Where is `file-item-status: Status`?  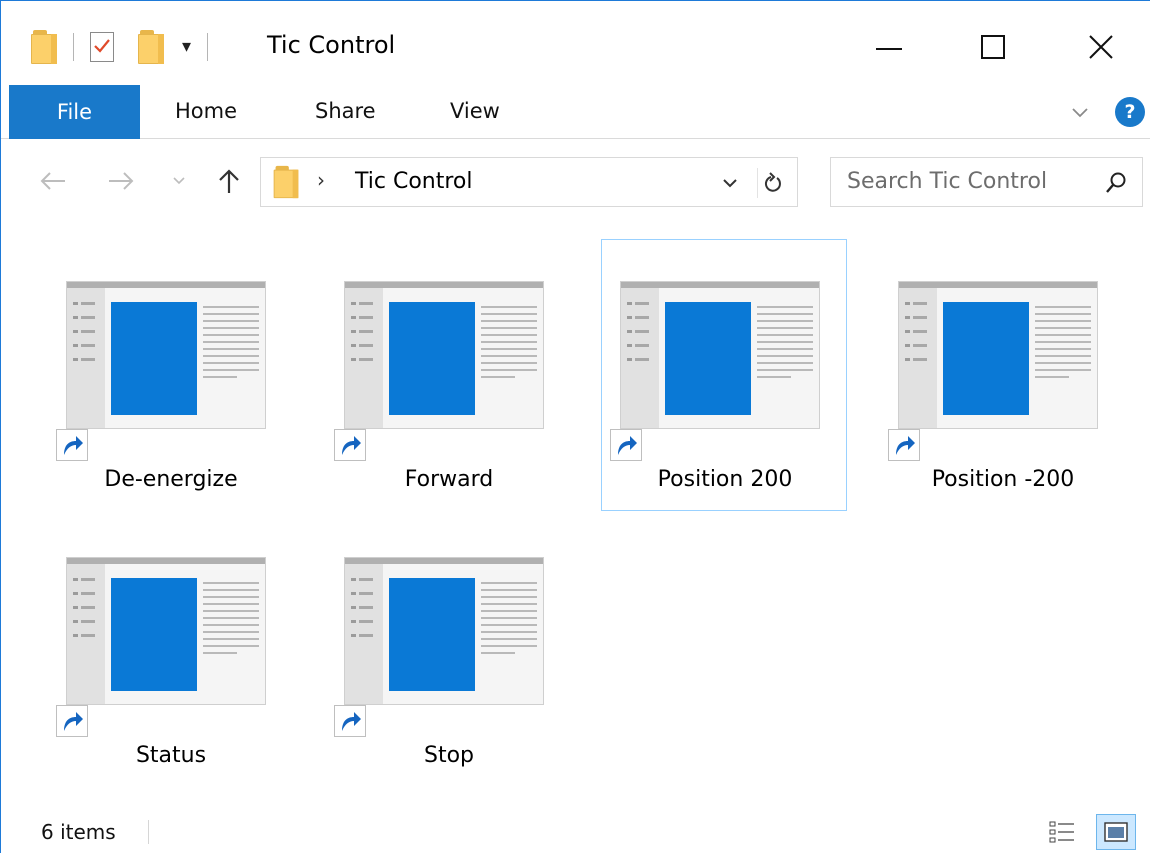 file-item-status: Status is located at coordinates (170, 651).